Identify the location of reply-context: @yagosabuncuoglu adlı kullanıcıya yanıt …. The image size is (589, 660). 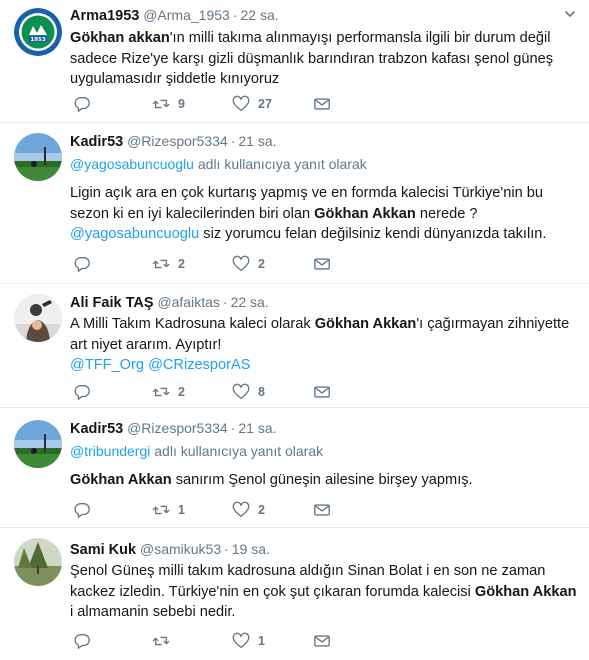
(218, 164).